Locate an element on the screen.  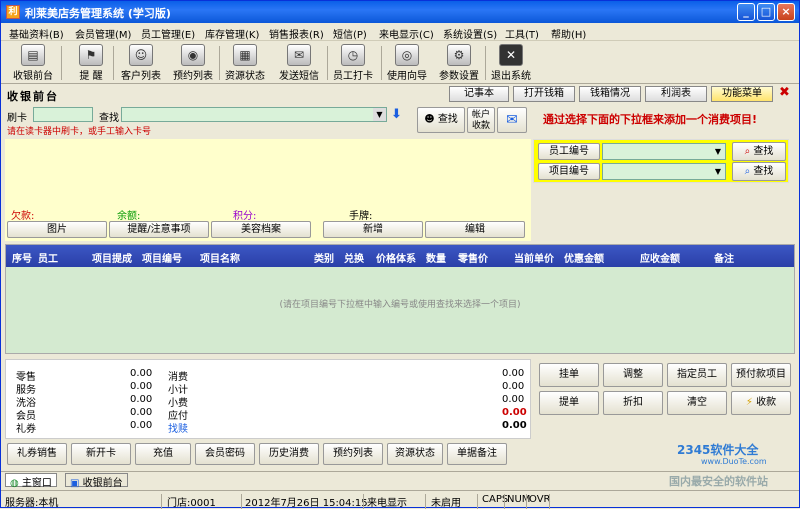
coupon-sale-button: 礼券销售 is located at coordinates (37, 454).